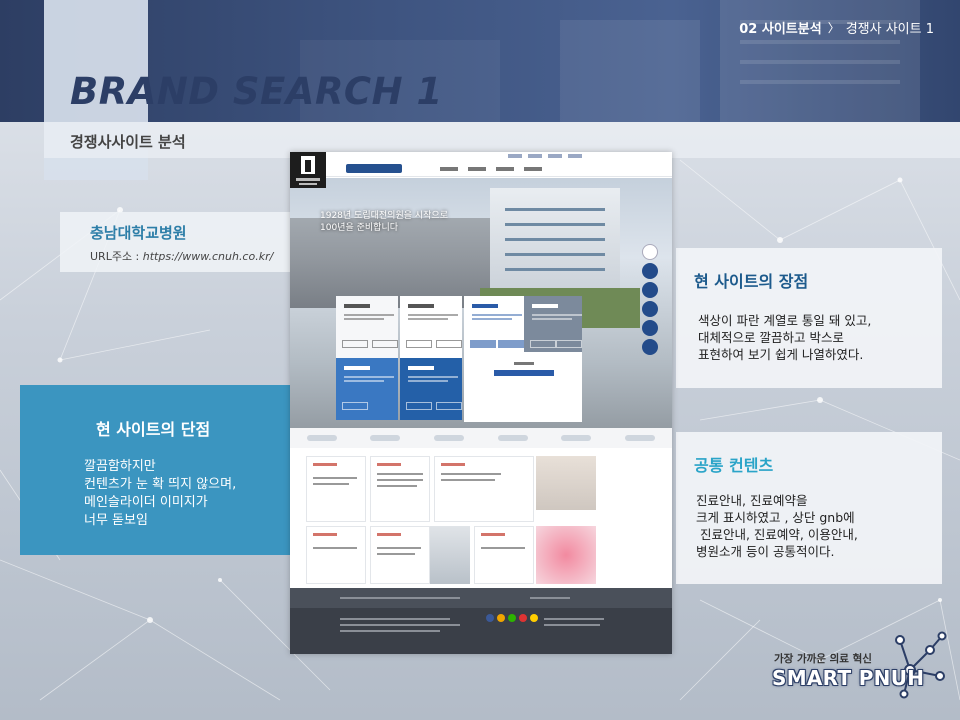 This screenshot has height=720, width=960. What do you see at coordinates (752, 500) in the screenshot?
I see `common-line: 진료안내, 진료예약을` at bounding box center [752, 500].